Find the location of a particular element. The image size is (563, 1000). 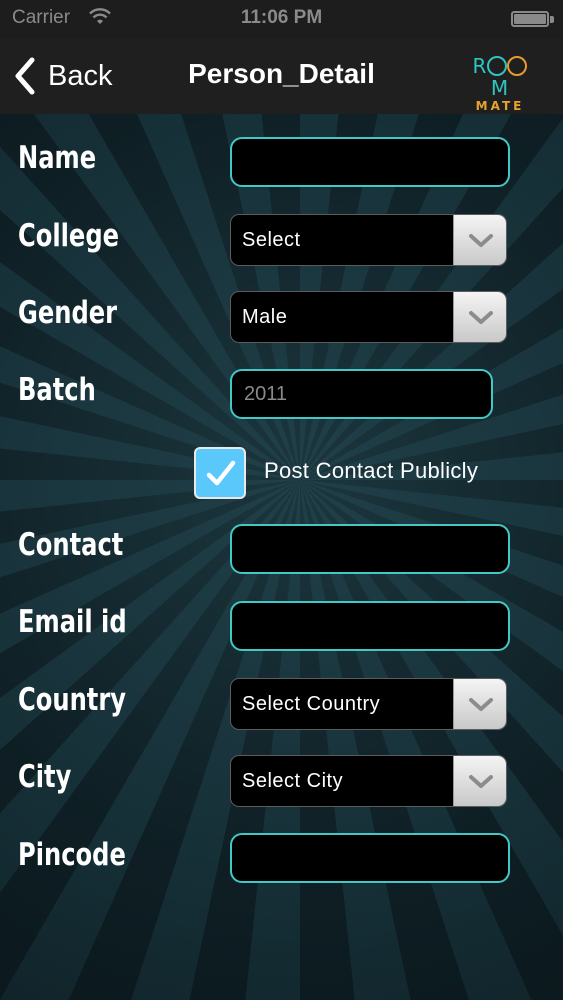

status-bar: Carrier 11:06 PM is located at coordinates (281, 19).